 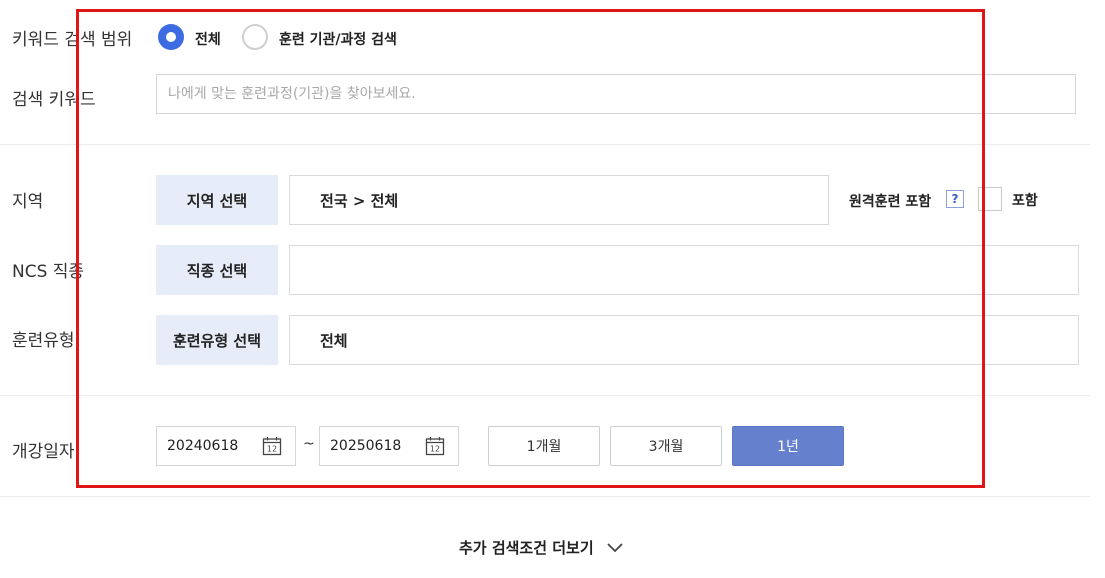 I want to click on more-conditions-toggle: 추가 검색조건 더보기, so click(x=541, y=547).